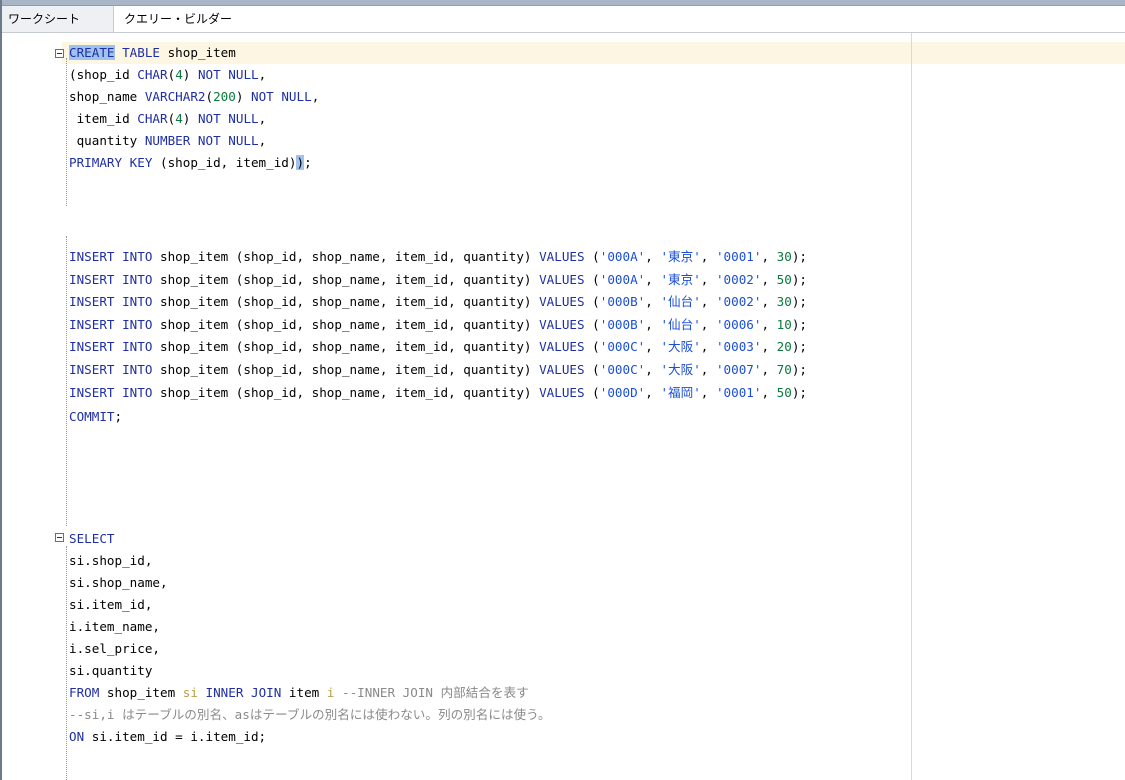 This screenshot has width=1125, height=780. What do you see at coordinates (118, 416) in the screenshot?
I see `statement-end: ;` at bounding box center [118, 416].